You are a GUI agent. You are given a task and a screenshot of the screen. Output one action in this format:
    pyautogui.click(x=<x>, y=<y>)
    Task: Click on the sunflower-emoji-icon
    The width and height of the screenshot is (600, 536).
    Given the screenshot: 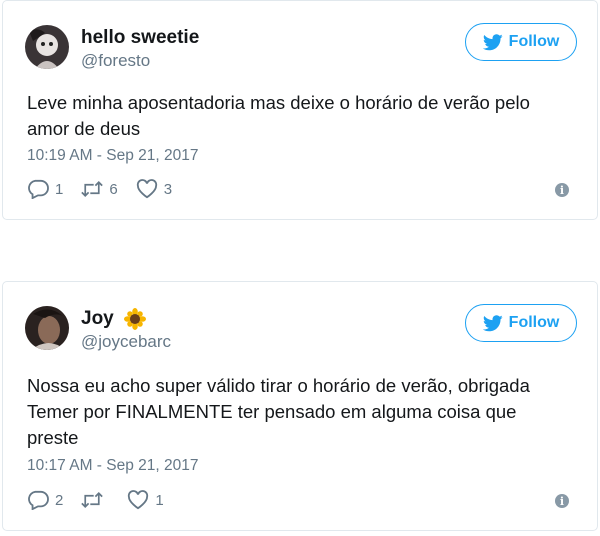 What is the action you would take?
    pyautogui.click(x=135, y=319)
    